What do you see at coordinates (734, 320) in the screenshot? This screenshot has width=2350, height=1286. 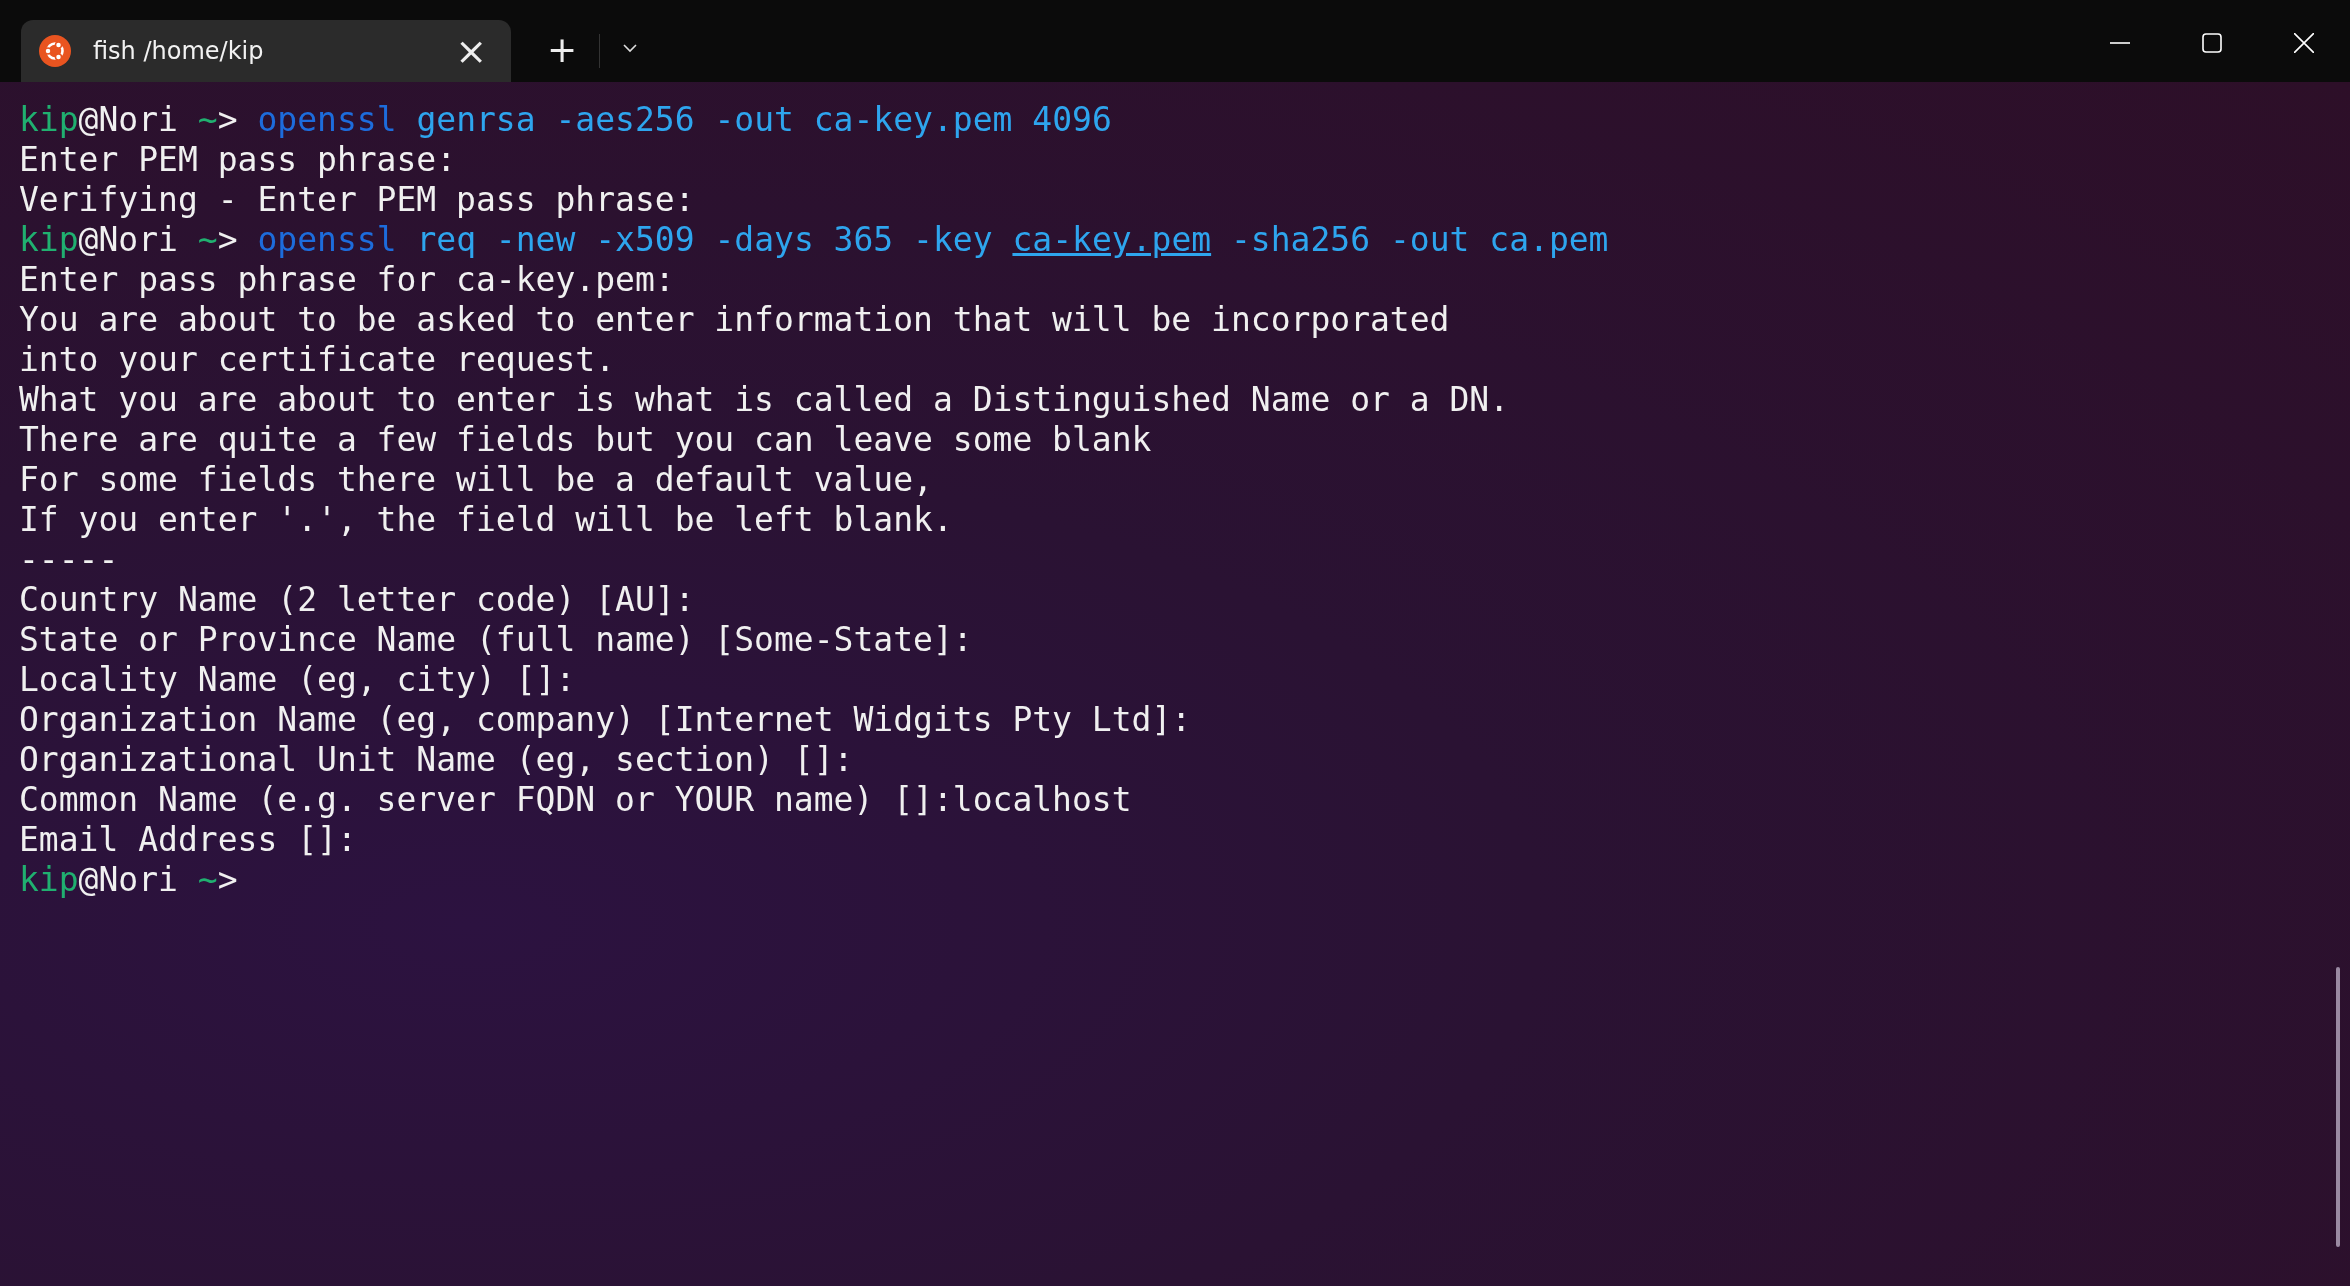 I see `terminal-line: You are about to be asked to enter information that will be incorporated` at bounding box center [734, 320].